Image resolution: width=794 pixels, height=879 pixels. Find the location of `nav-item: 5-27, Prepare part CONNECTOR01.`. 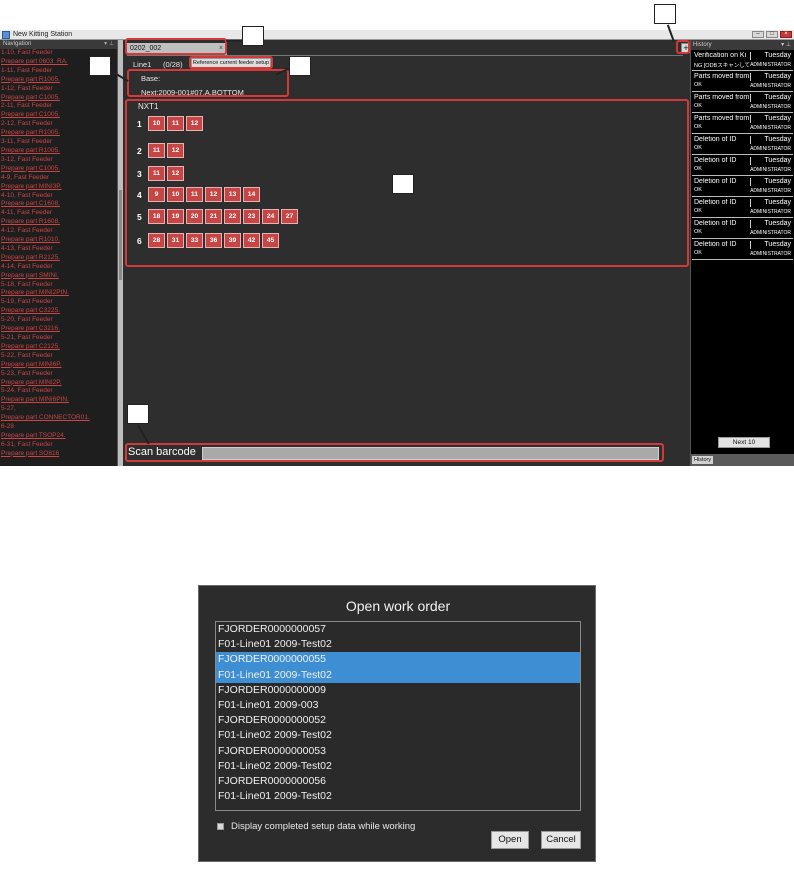

nav-item: 5-27, Prepare part CONNECTOR01. is located at coordinates (58, 414).